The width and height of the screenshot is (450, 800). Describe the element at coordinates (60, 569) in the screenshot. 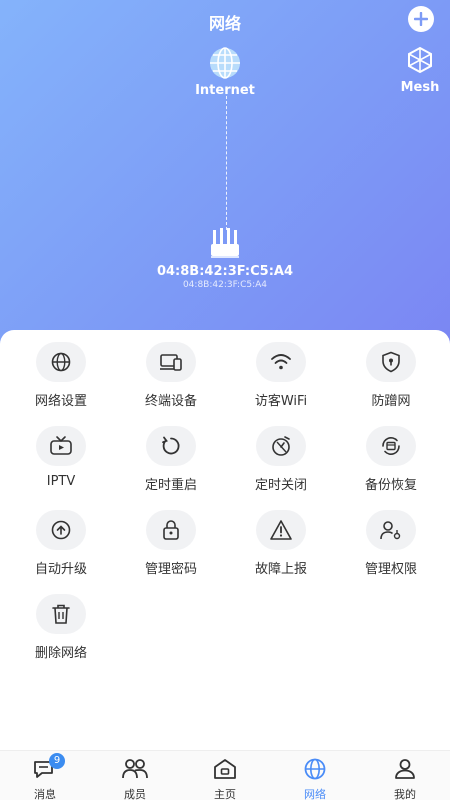

I see `feature-label: 自动升级` at that location.